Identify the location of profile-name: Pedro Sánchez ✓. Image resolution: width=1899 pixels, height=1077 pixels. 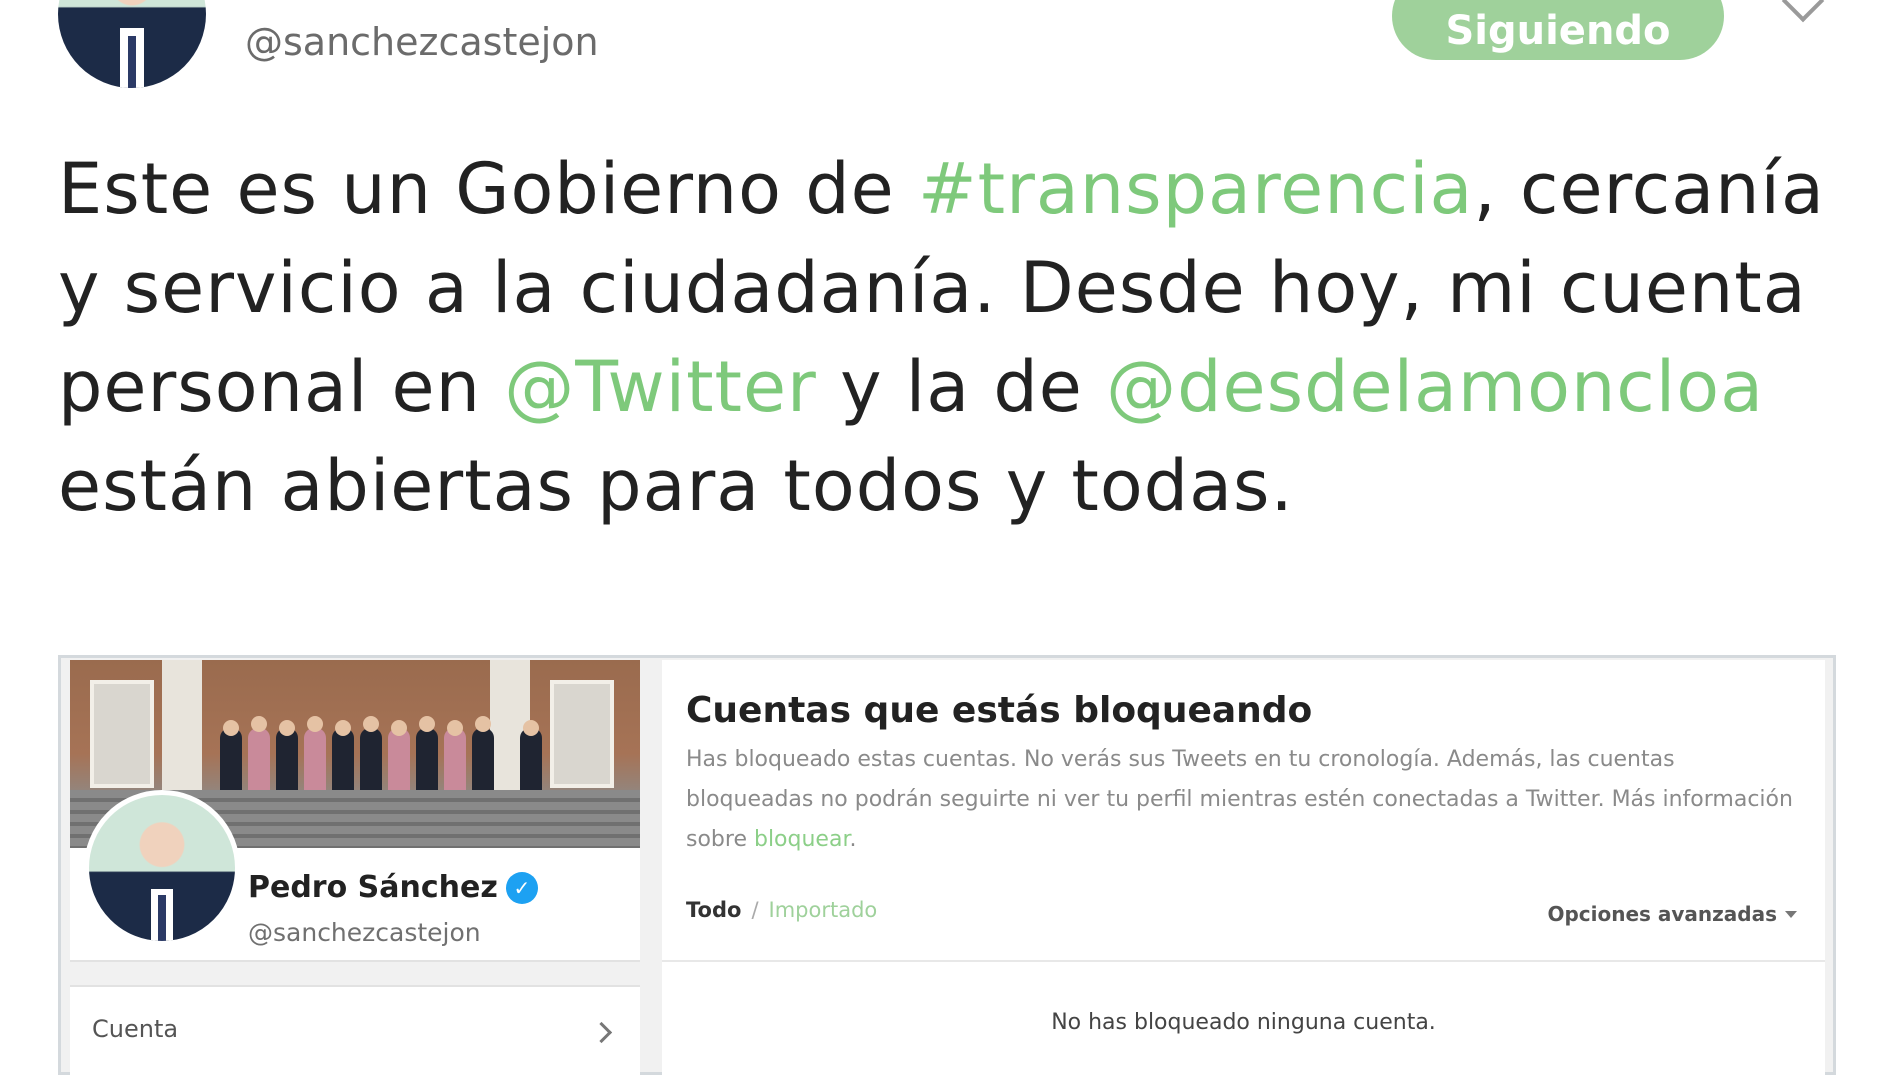
(393, 887).